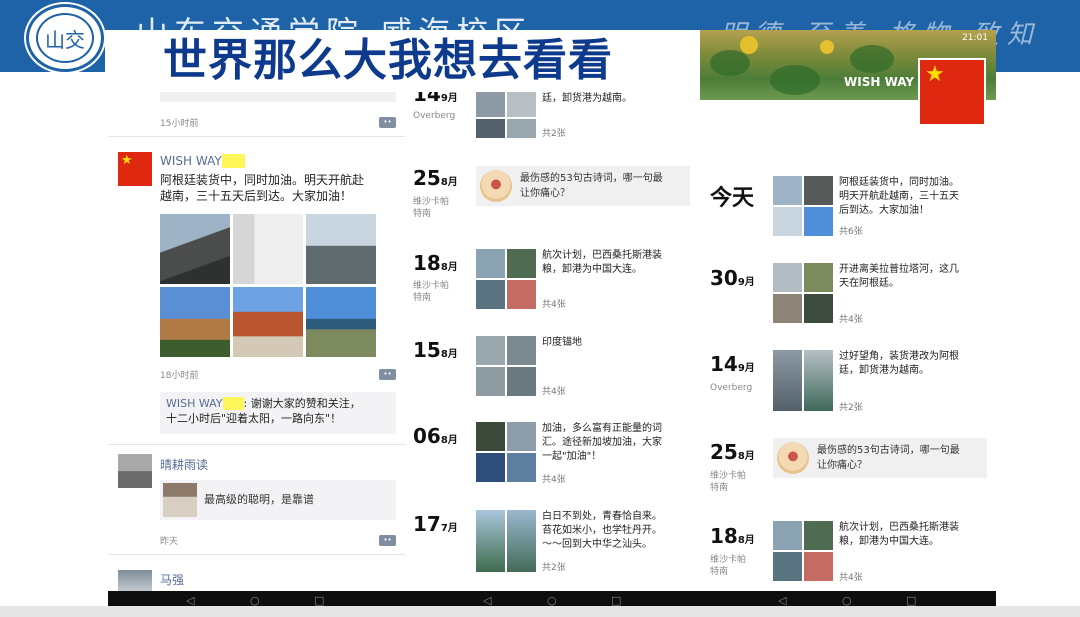 This screenshot has height=617, width=1080. Describe the element at coordinates (278, 97) in the screenshot. I see `previous-post-bar` at that location.